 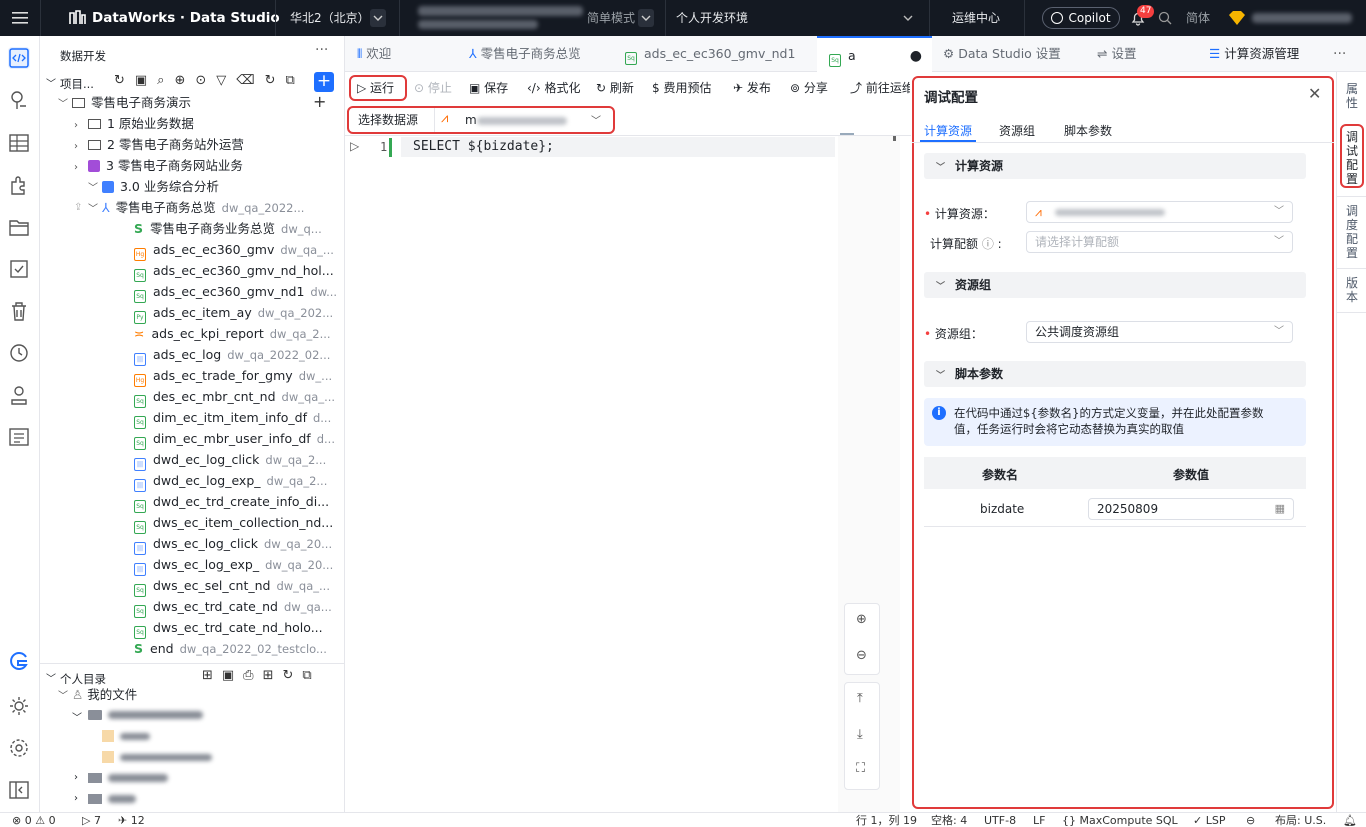 I want to click on region-chevron-down-icon, so click(x=378, y=18).